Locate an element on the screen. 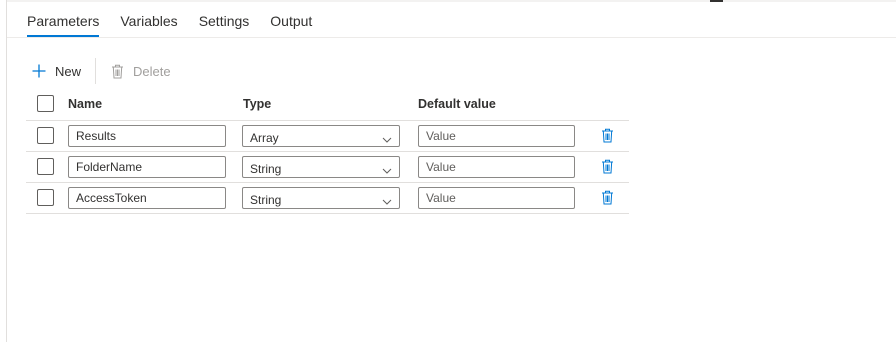 The width and height of the screenshot is (896, 342). tabs-divider is located at coordinates (451, 37).